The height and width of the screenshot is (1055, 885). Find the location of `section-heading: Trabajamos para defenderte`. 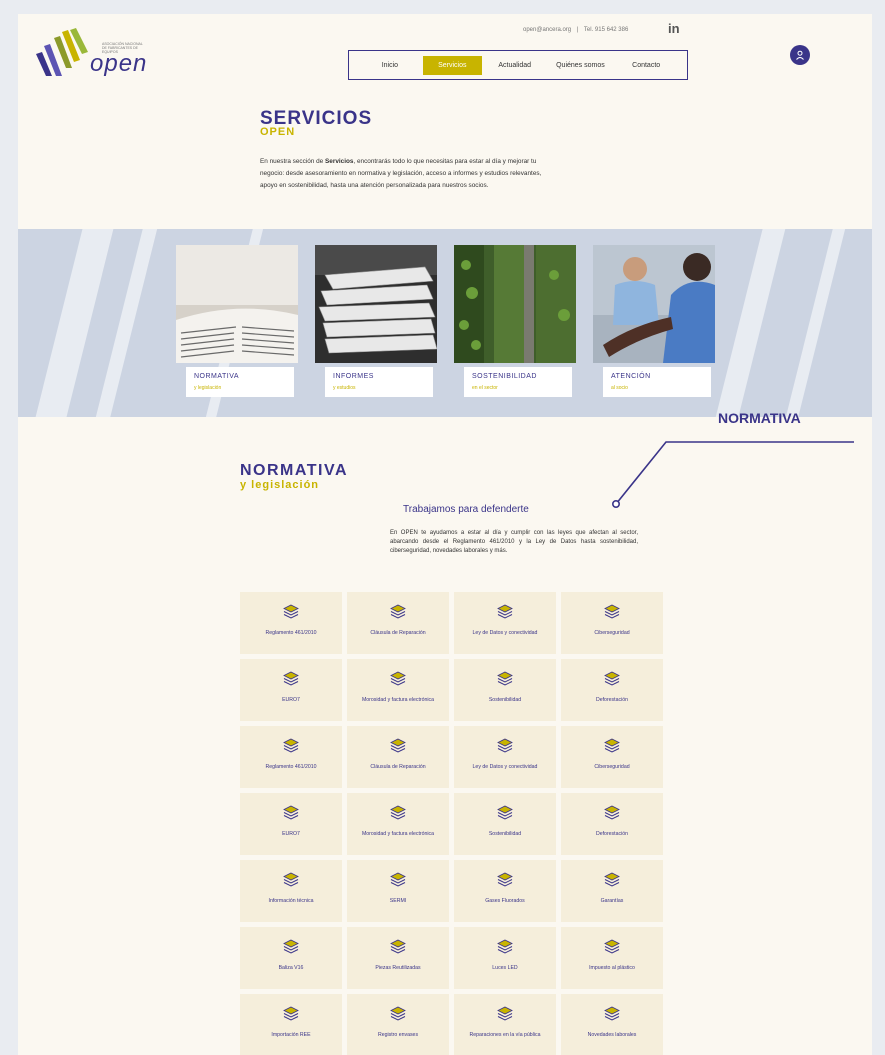

section-heading: Trabajamos para defenderte is located at coordinates (466, 509).